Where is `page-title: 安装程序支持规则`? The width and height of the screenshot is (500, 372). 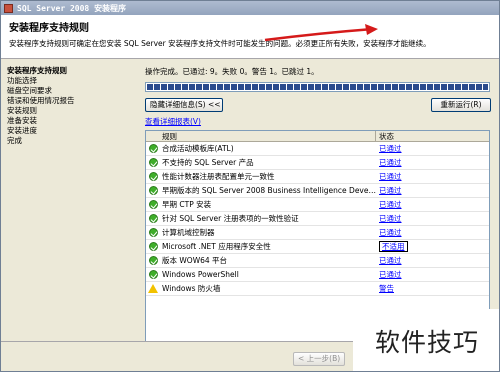
page-title: 安装程序支持规则 is located at coordinates (49, 28).